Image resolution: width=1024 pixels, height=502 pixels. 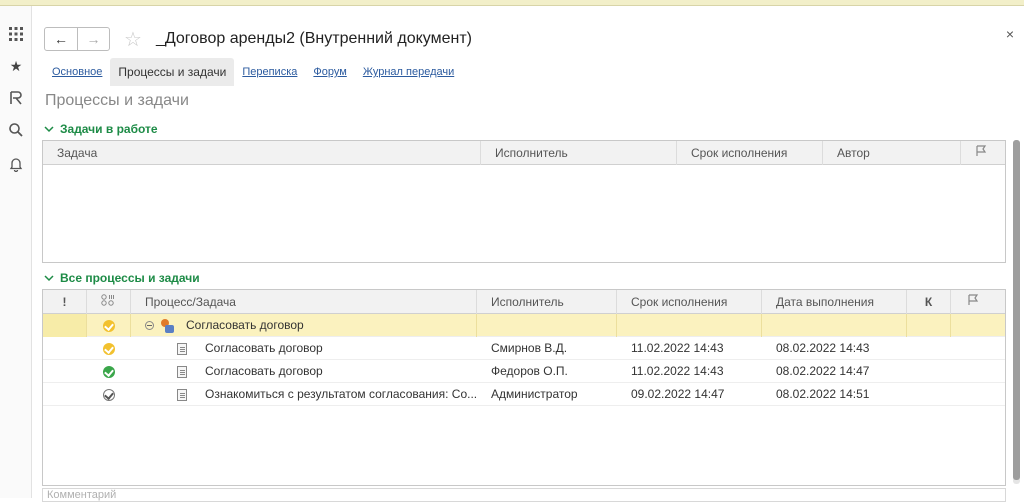 I want to click on section-title: Процессы и задачи, so click(x=117, y=100).